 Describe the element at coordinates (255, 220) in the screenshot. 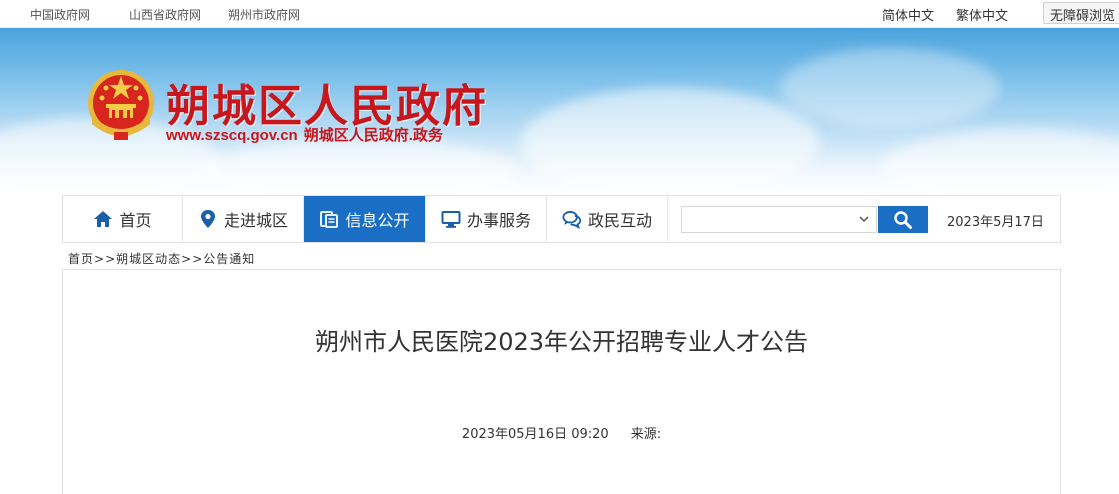

I see `nav-item-label: 走进城区` at that location.